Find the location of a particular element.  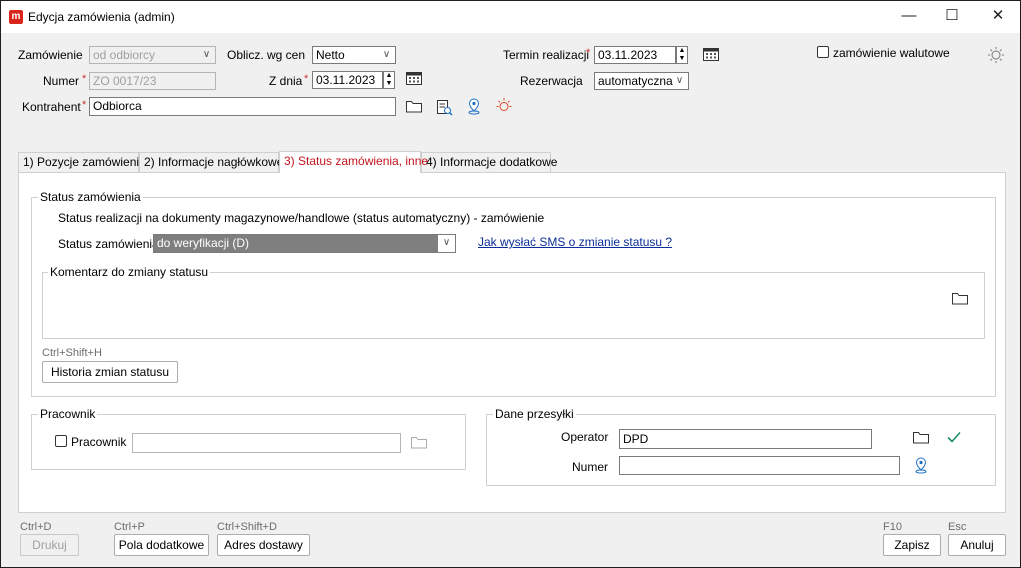

adres-hotkey: Ctrl+Shift+D is located at coordinates (247, 527).